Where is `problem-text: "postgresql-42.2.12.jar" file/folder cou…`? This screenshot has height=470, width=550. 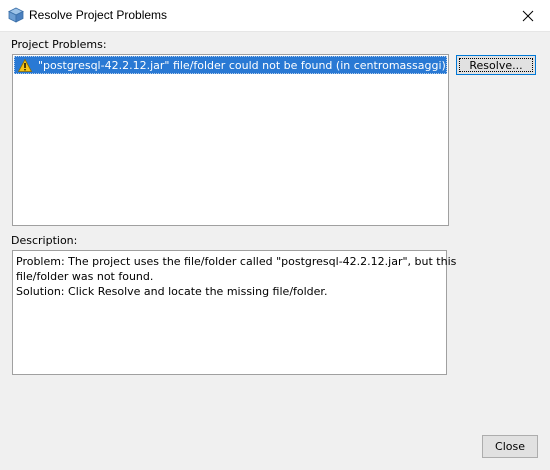 problem-text: "postgresql-42.2.12.jar" file/folder cou… is located at coordinates (242, 65).